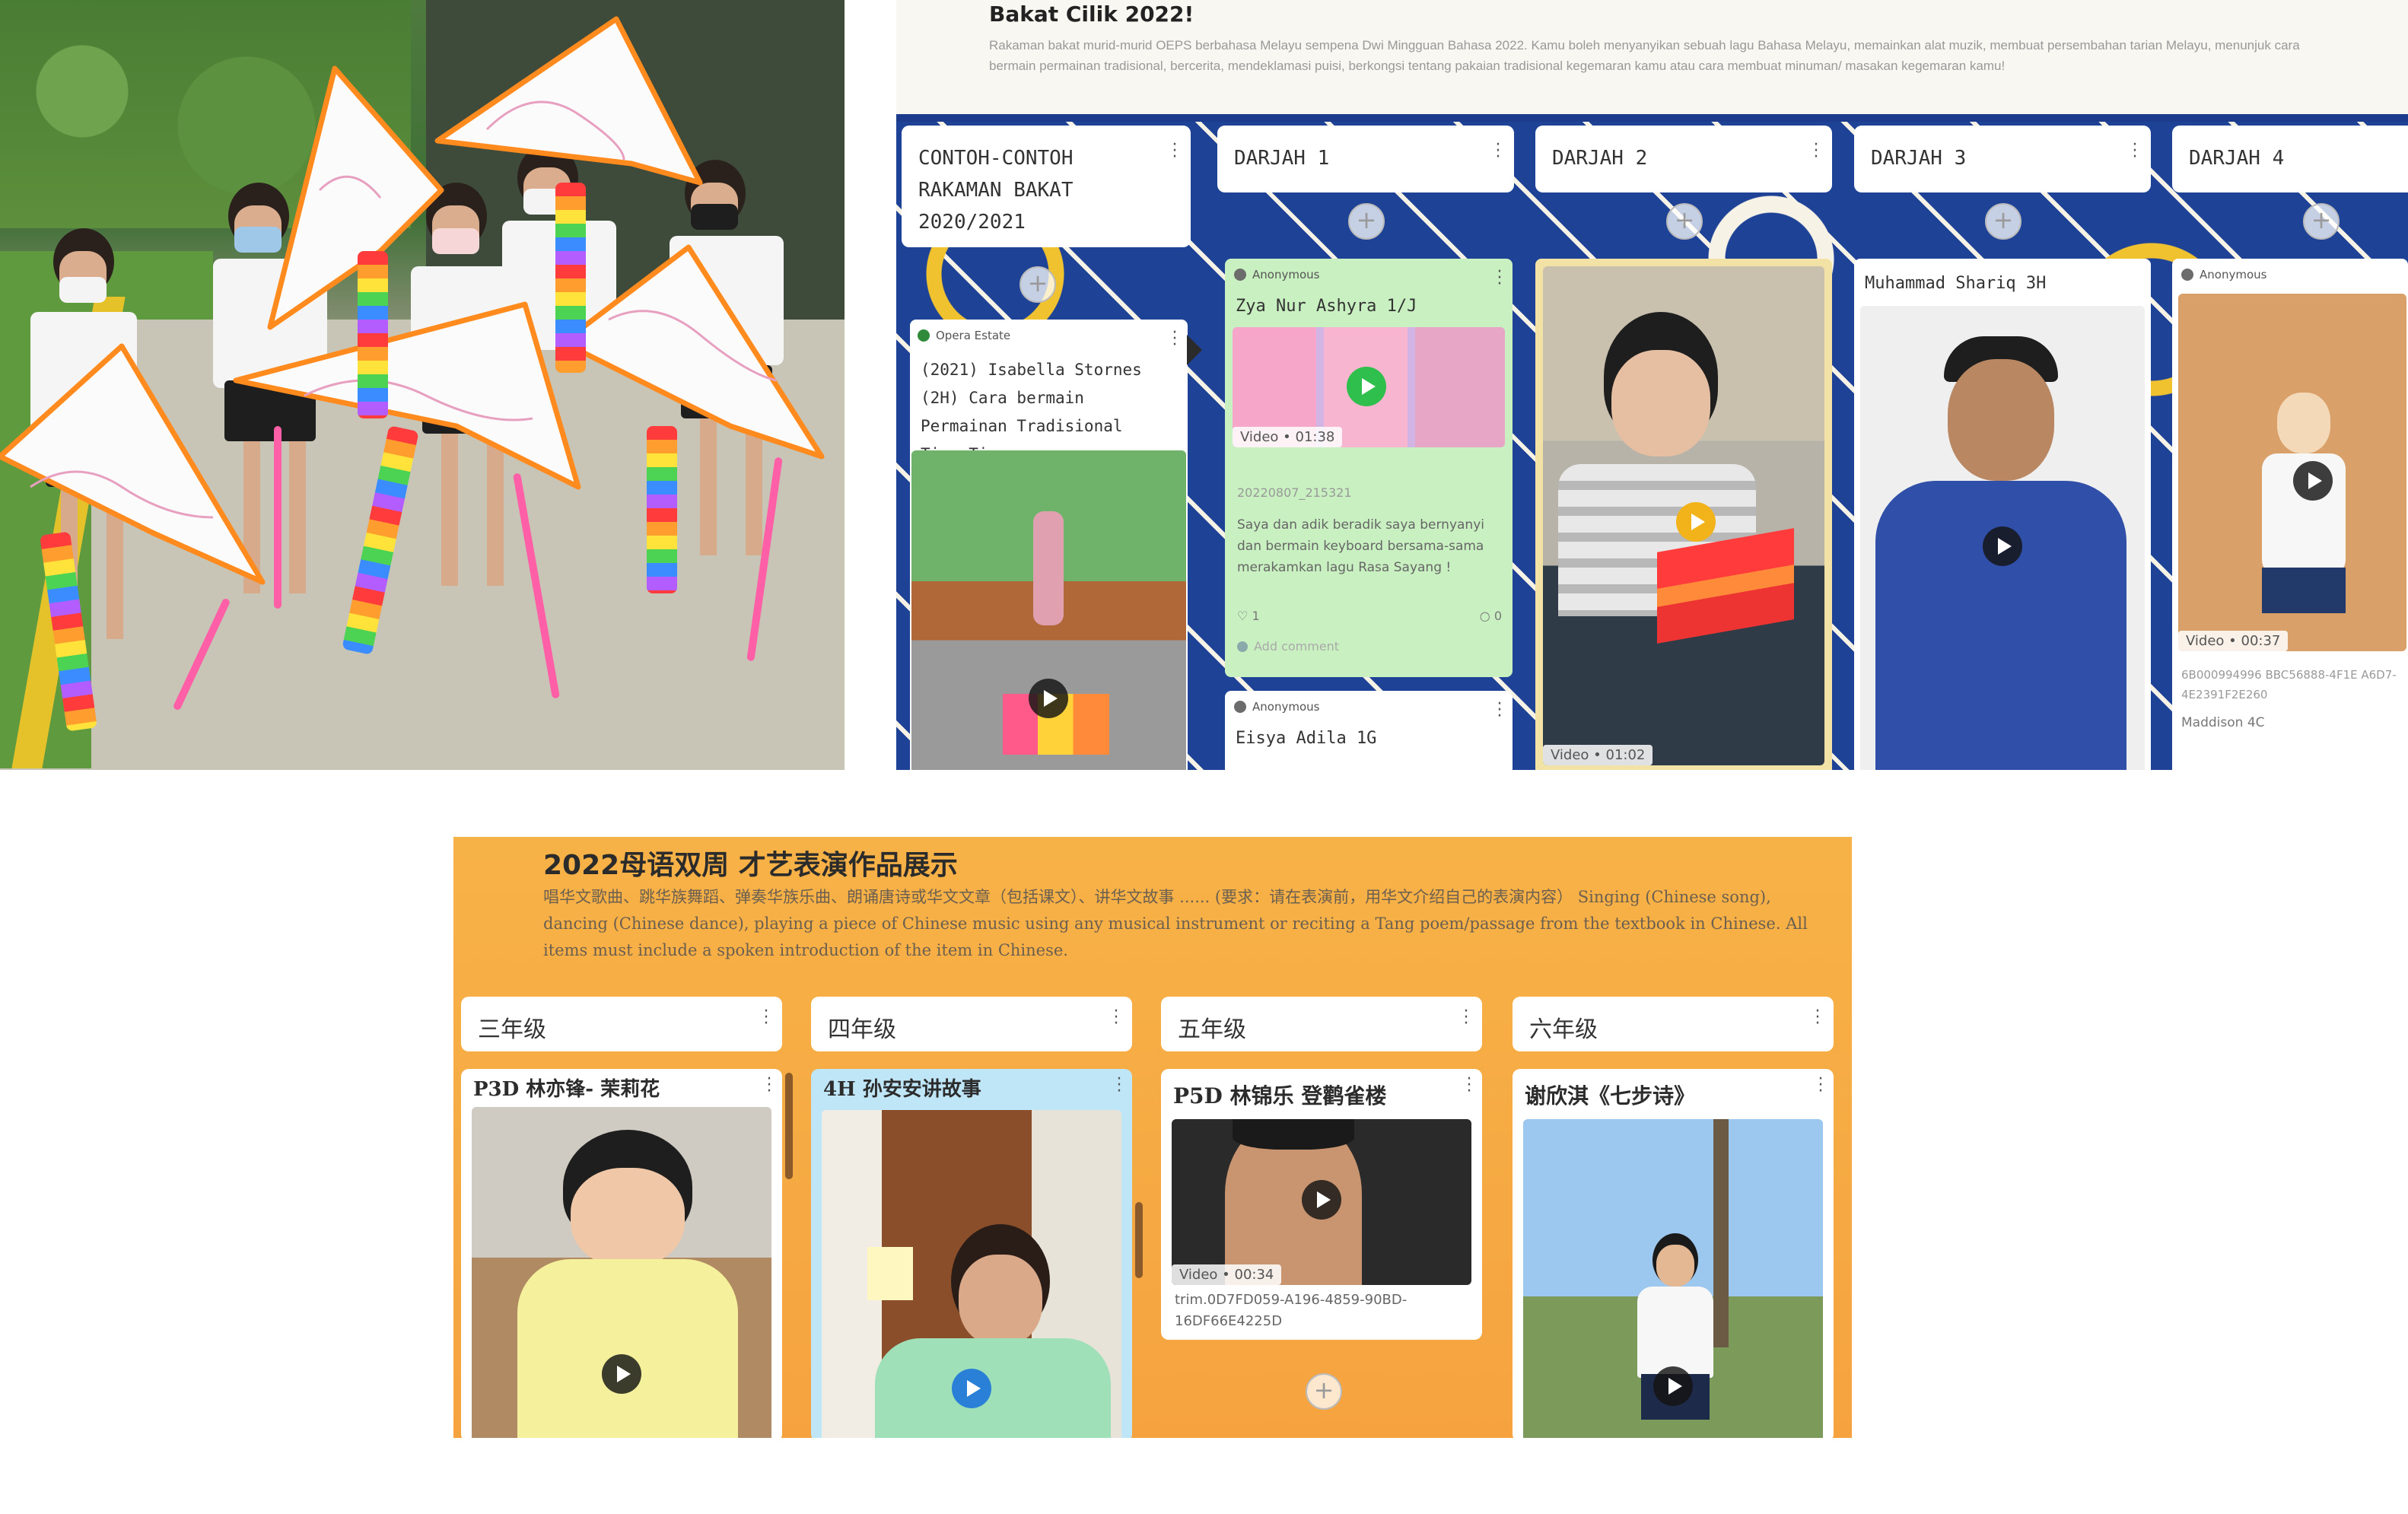  Describe the element at coordinates (993, 1388) in the screenshot. I see `green-shirt` at that location.